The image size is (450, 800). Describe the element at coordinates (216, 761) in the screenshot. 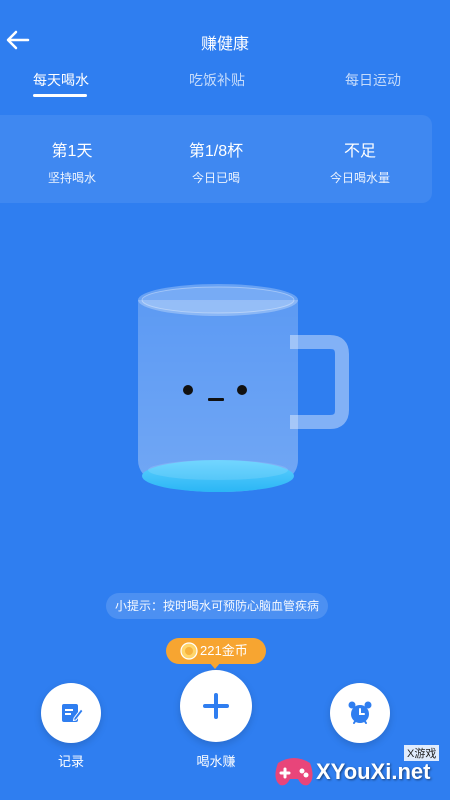

I see `drink-water-button-label: 喝水赚` at that location.